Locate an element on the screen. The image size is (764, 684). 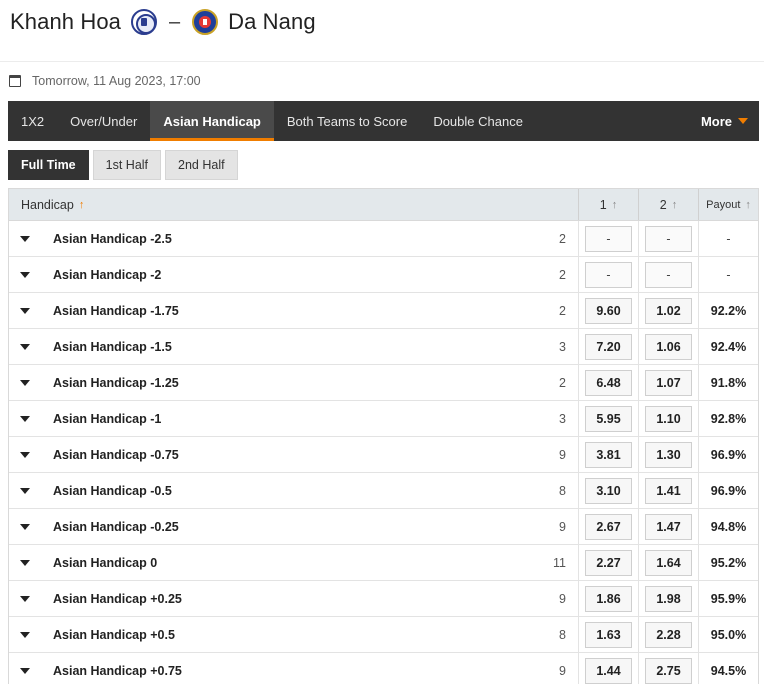
odd-2-button: 1.98 is located at coordinates (668, 598).